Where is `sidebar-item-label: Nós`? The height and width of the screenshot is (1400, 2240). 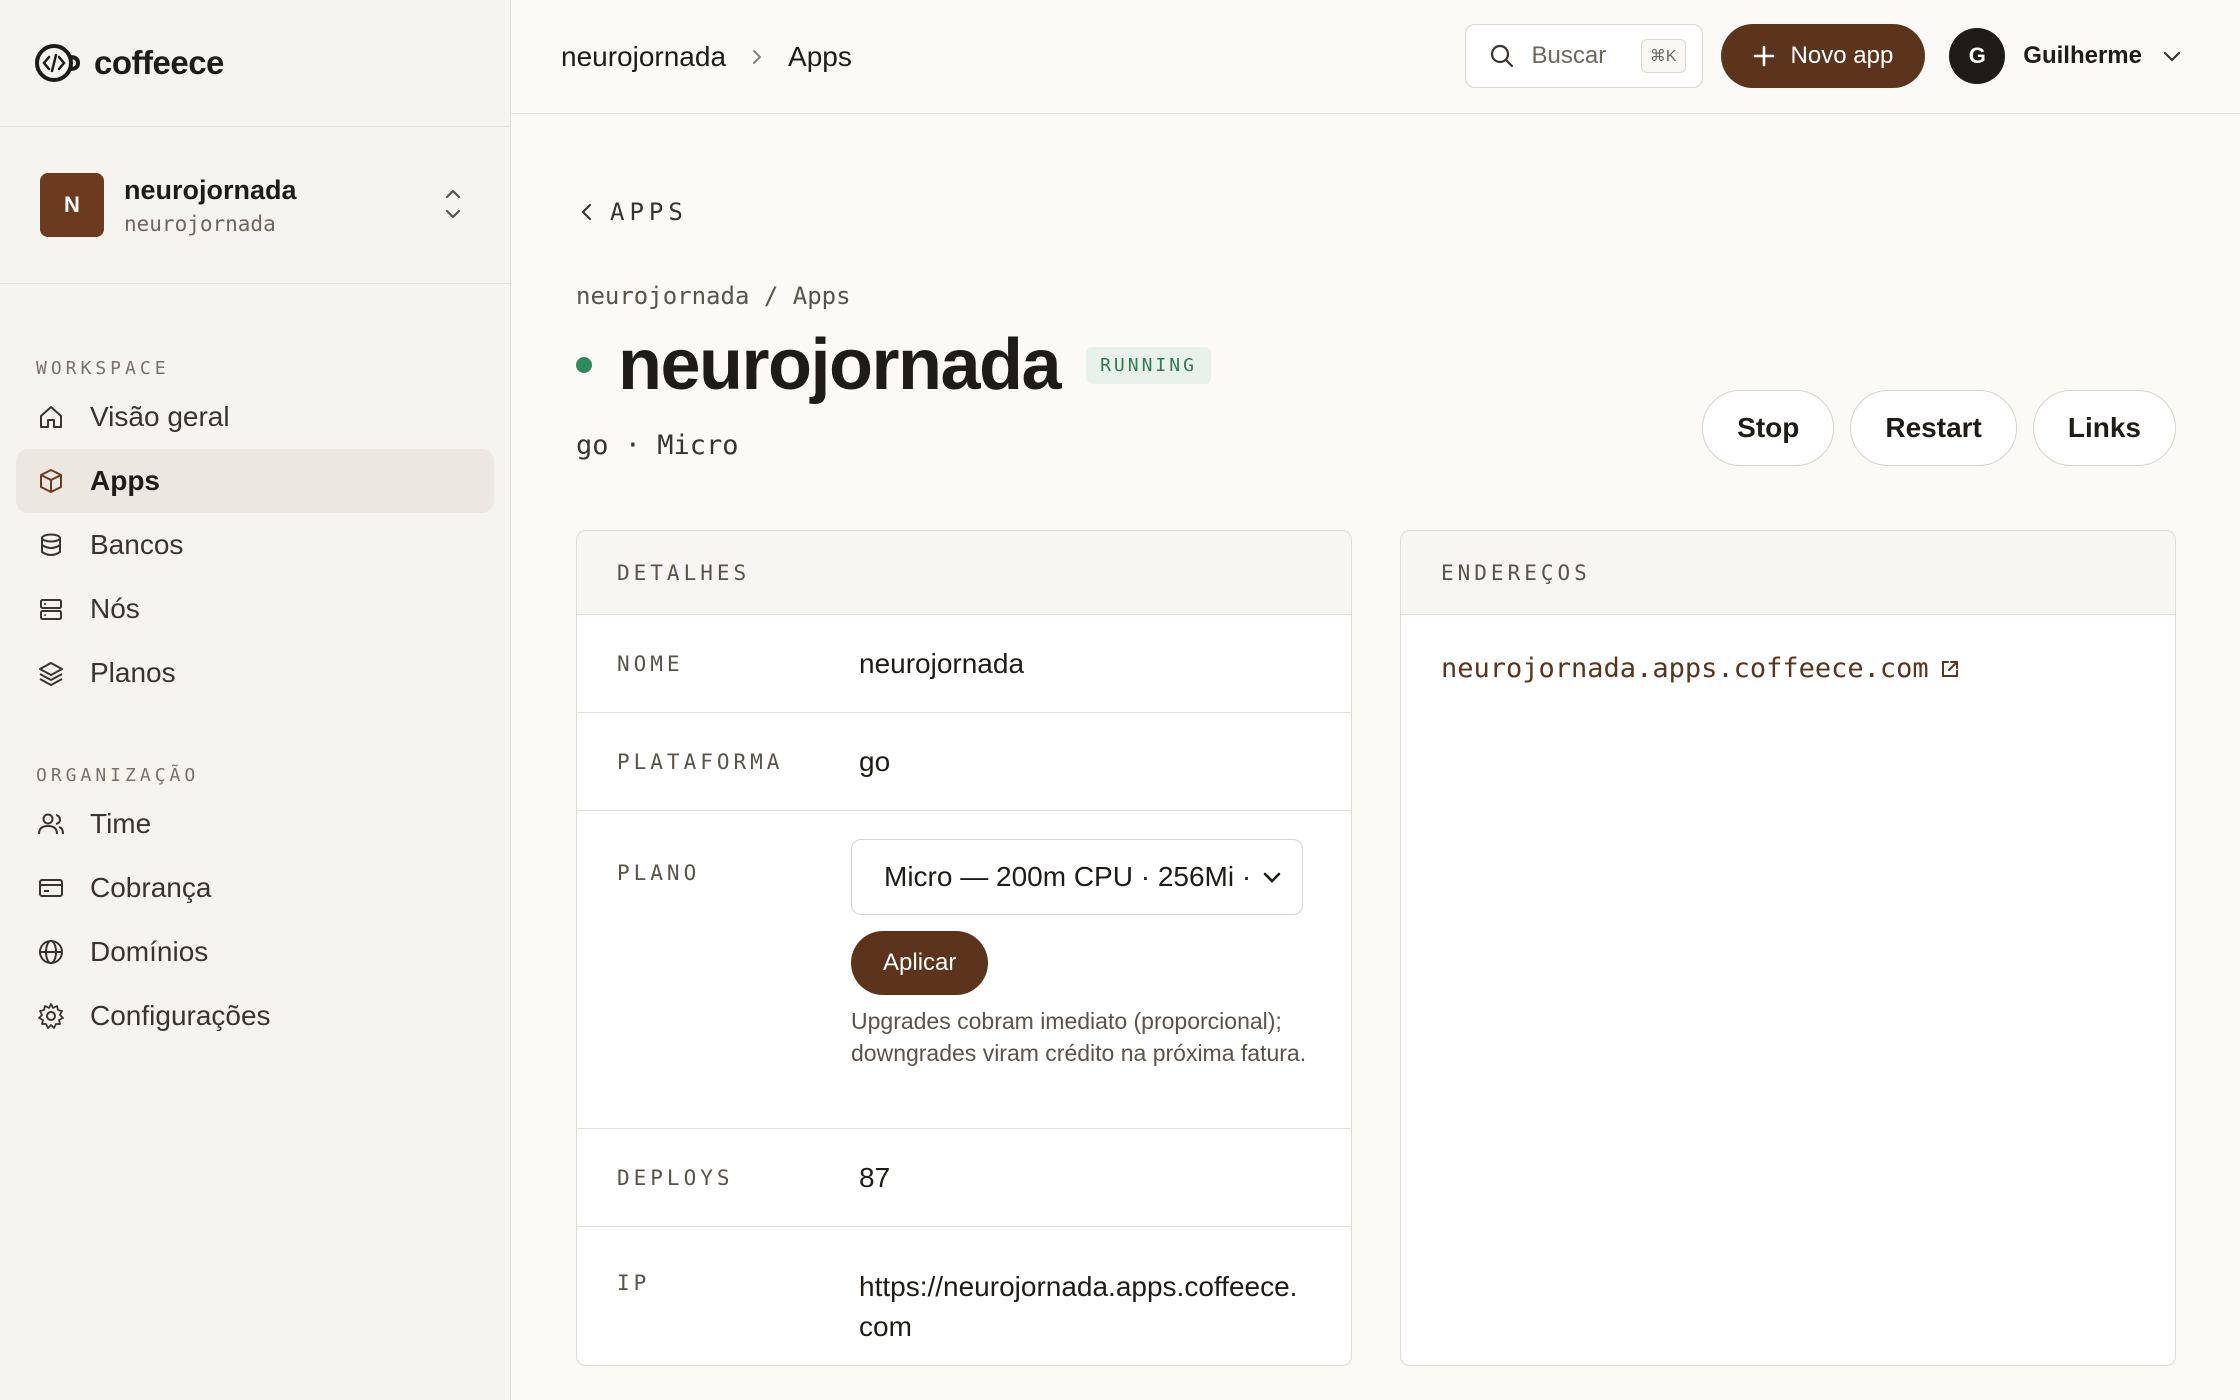
sidebar-item-label: Nós is located at coordinates (115, 608).